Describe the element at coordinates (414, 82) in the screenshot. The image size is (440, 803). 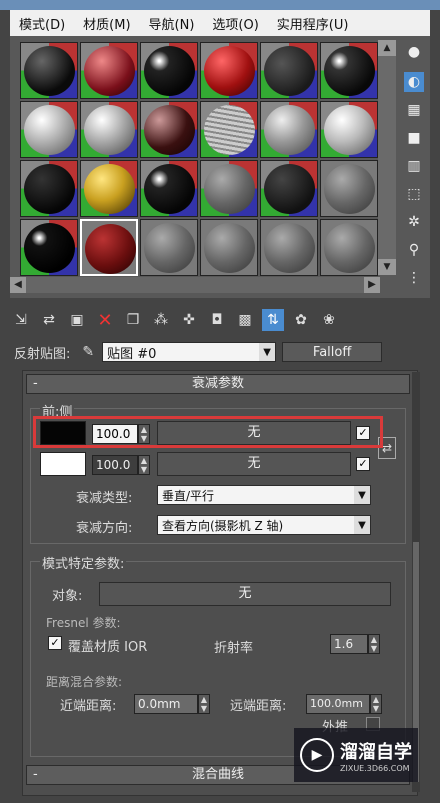
I see `backlight-icon: ◐` at that location.